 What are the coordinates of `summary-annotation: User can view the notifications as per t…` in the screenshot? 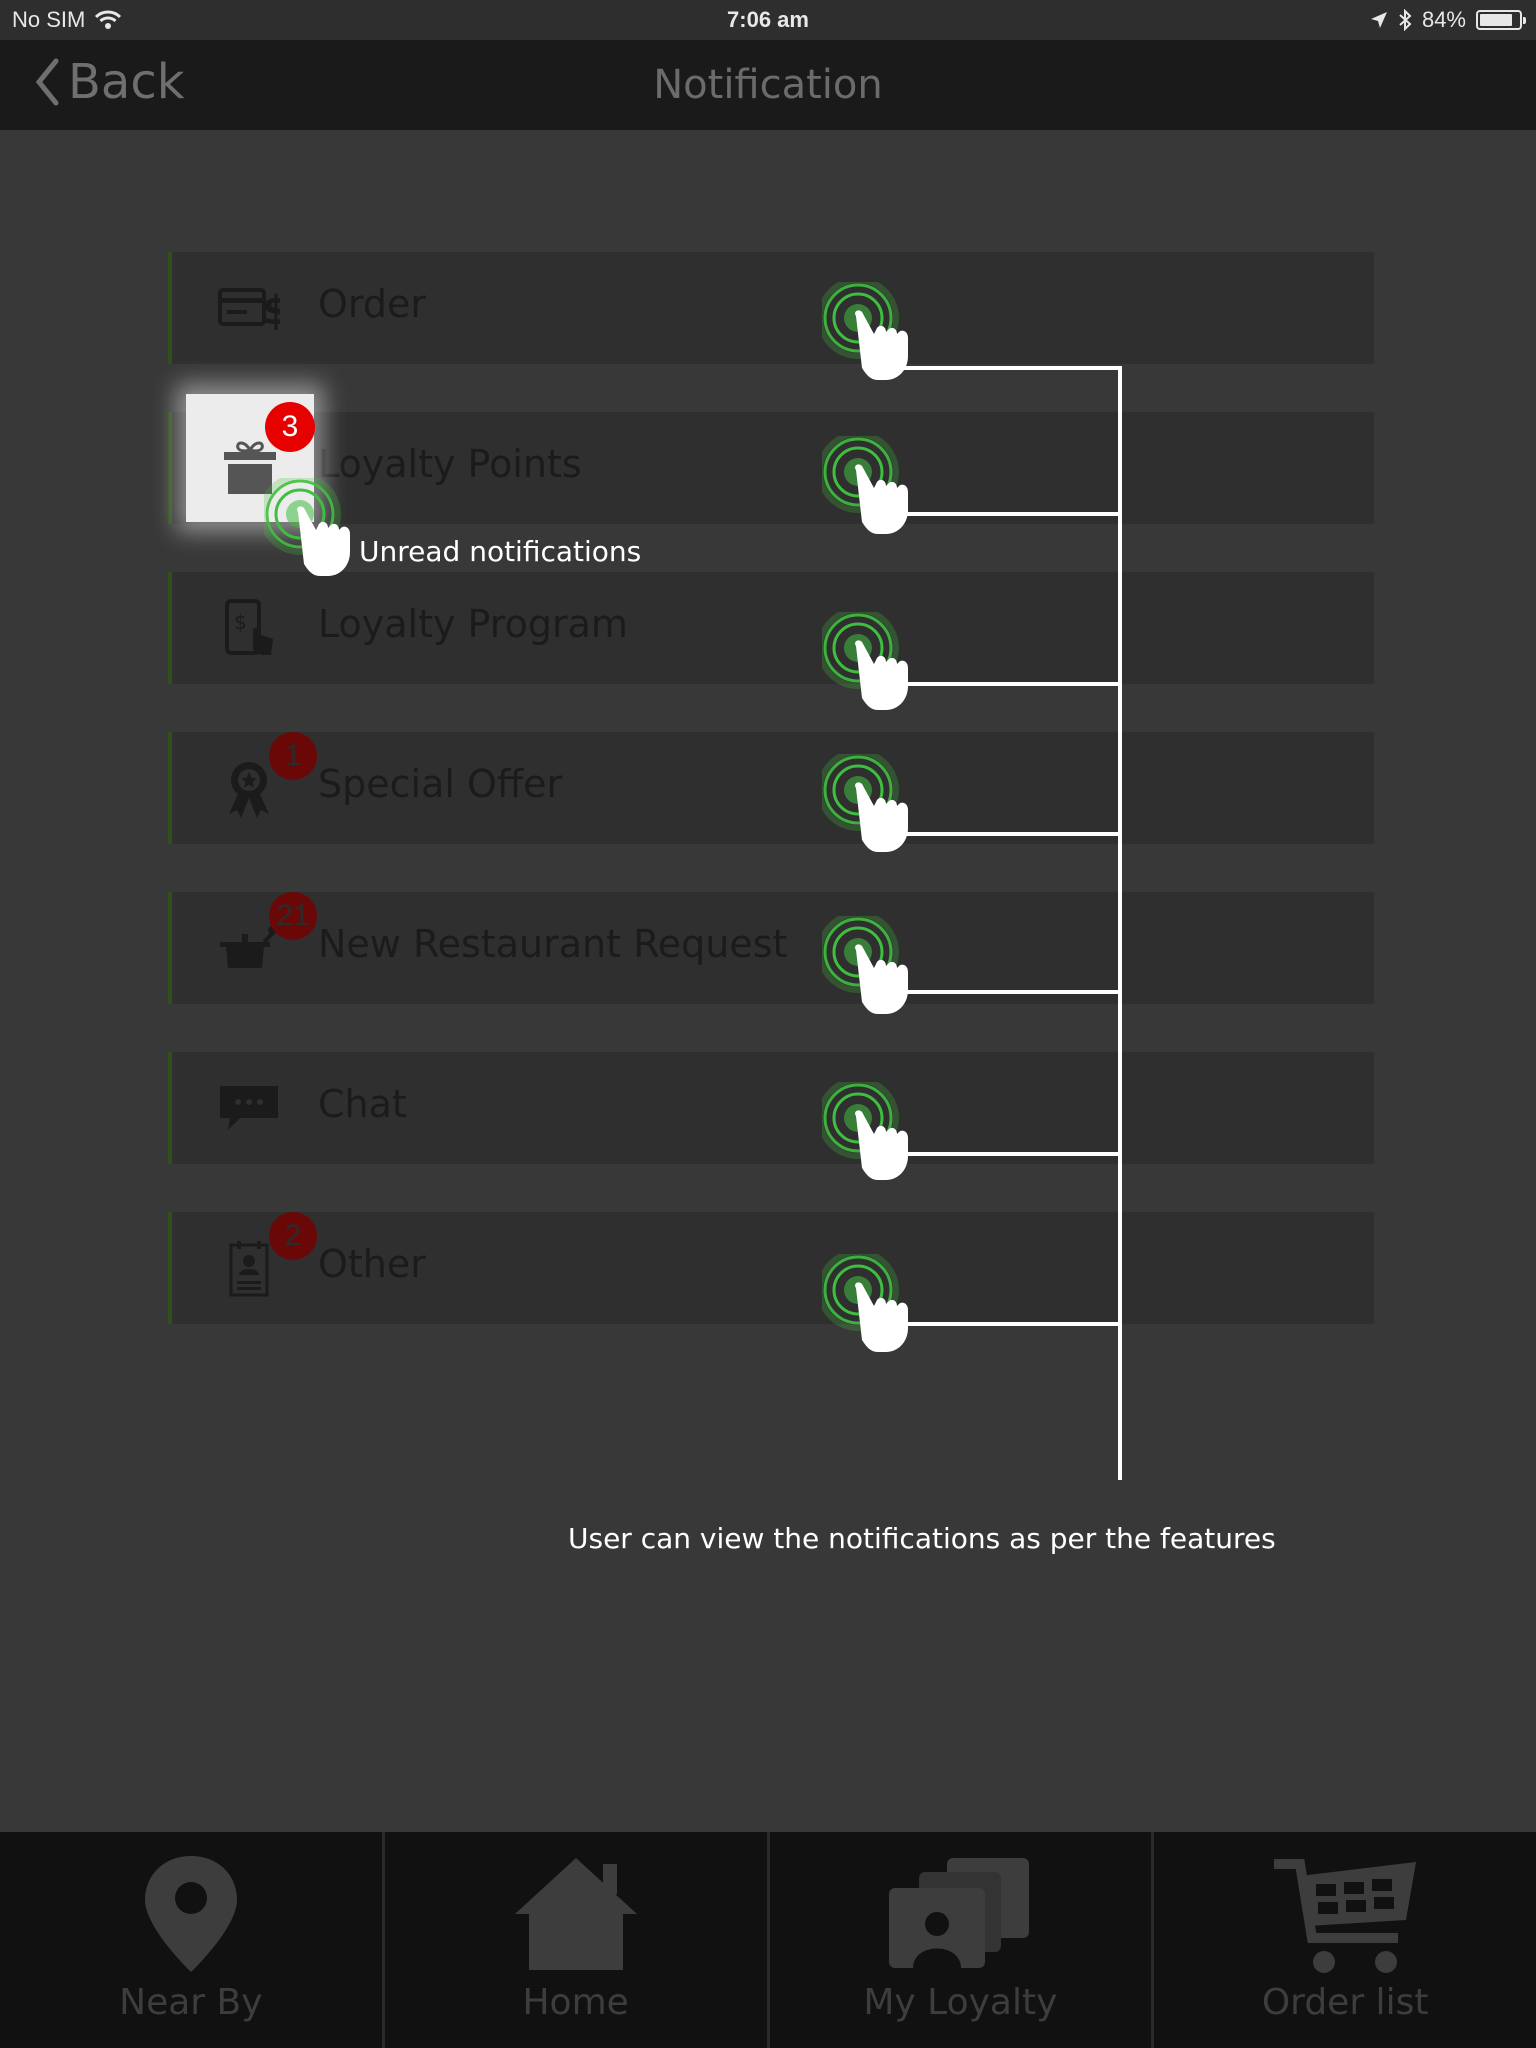 It's located at (922, 1538).